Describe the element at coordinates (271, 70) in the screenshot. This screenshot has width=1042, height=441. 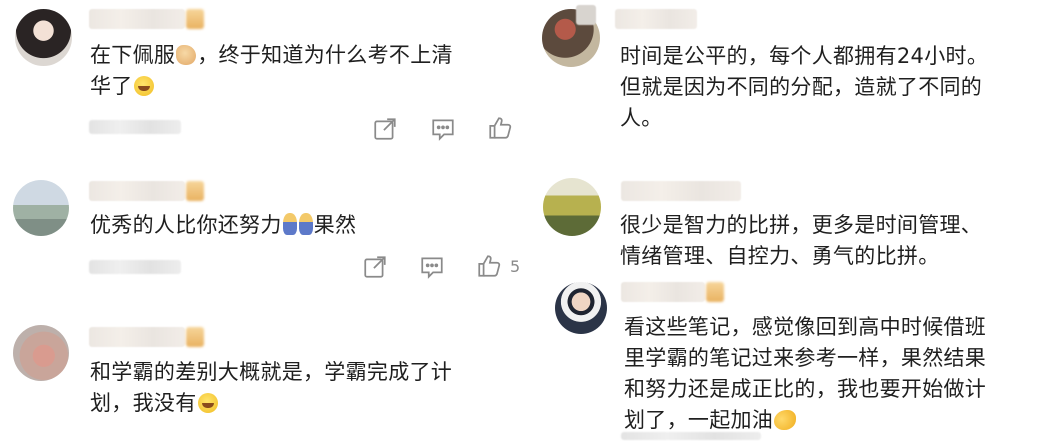
I see `comment-text: 在下佩服 ，终于知道为什么考不上清 华了` at that location.